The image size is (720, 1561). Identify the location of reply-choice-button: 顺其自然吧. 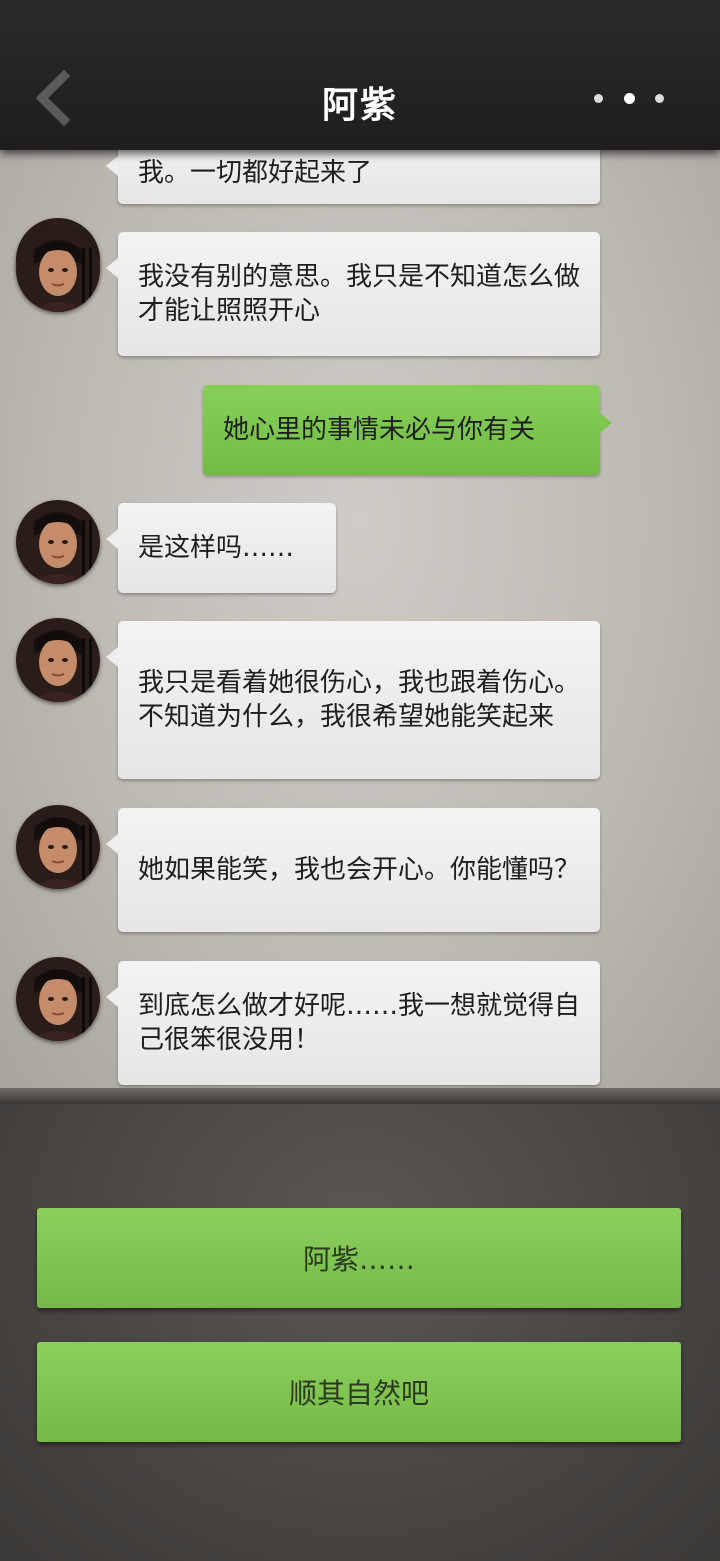
(359, 1392).